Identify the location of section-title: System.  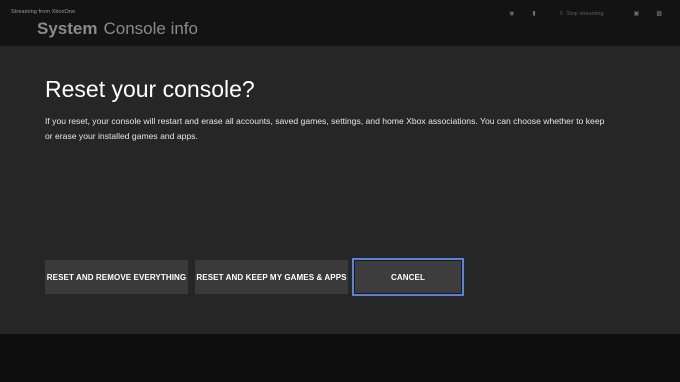
(67, 28).